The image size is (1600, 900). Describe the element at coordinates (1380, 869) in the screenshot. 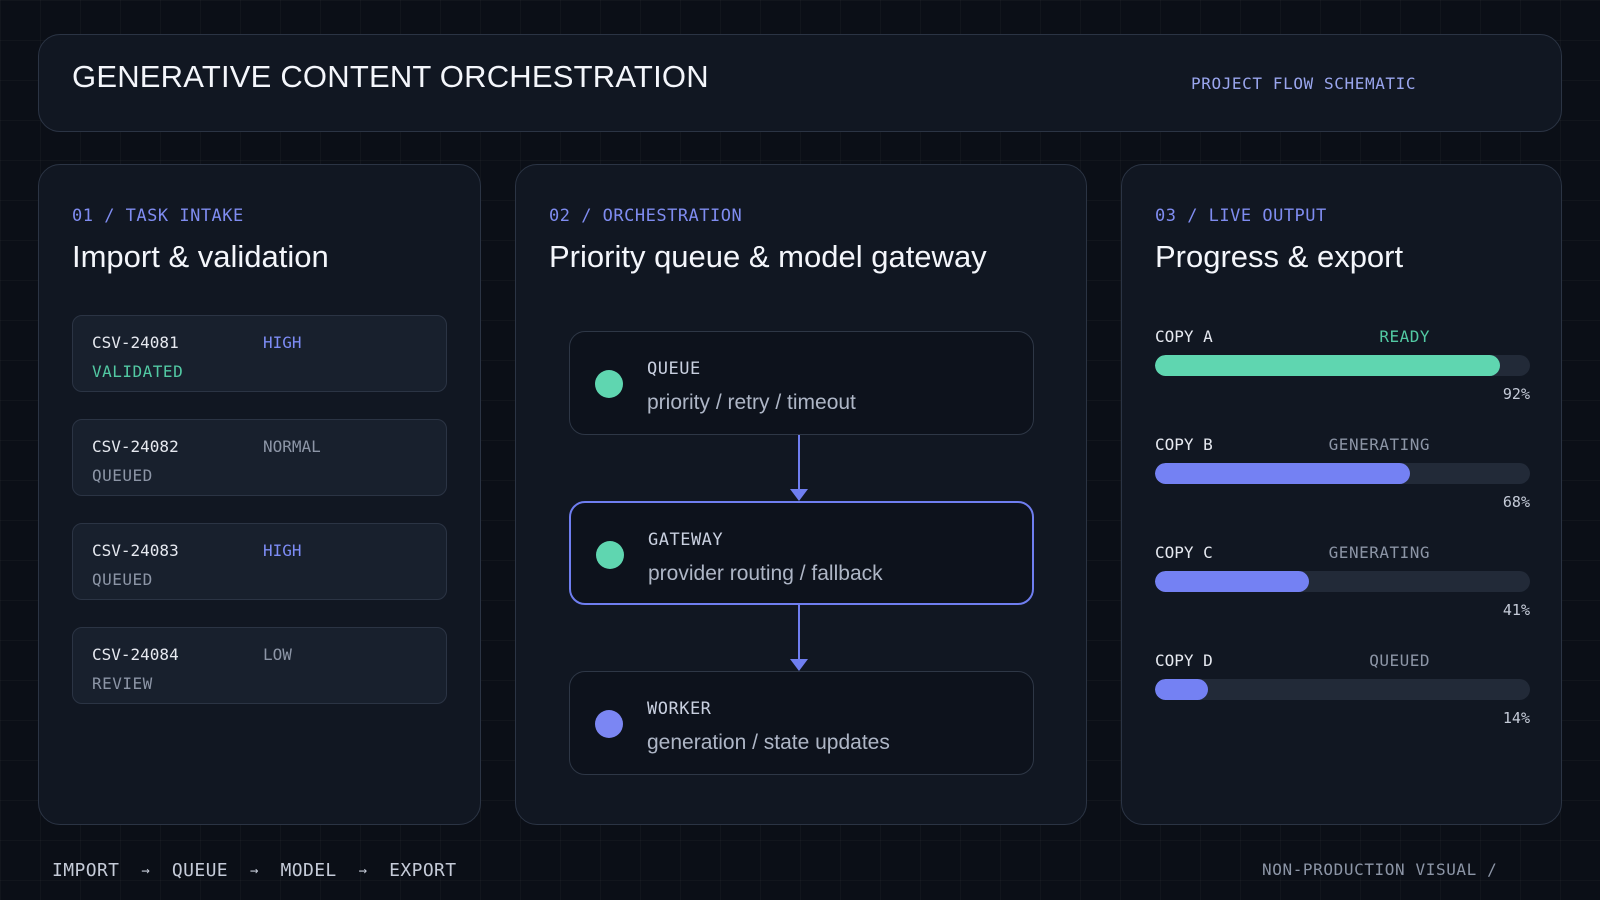

I see `footer-note: NON-PRODUCTION VISUAL /` at that location.